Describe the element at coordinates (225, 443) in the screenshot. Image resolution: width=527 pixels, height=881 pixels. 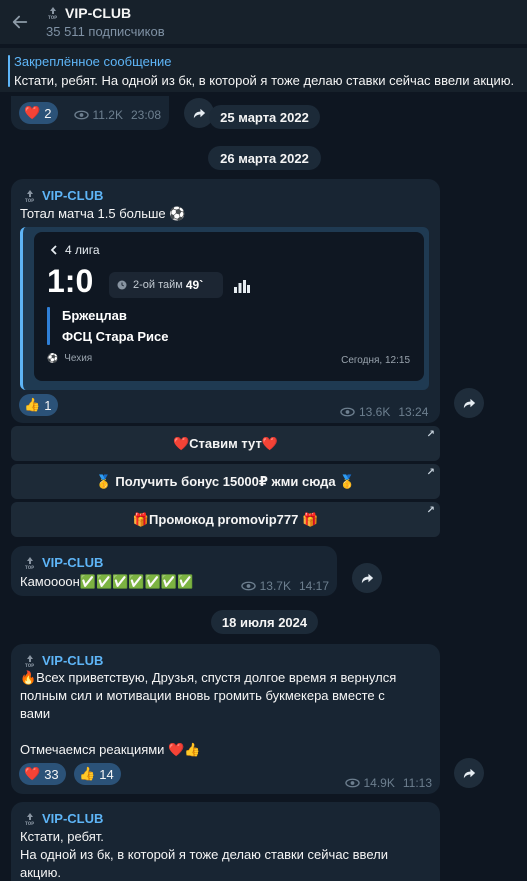
I see `inline-button-bet-here: ❤️Ставим тут❤️ ↗` at that location.